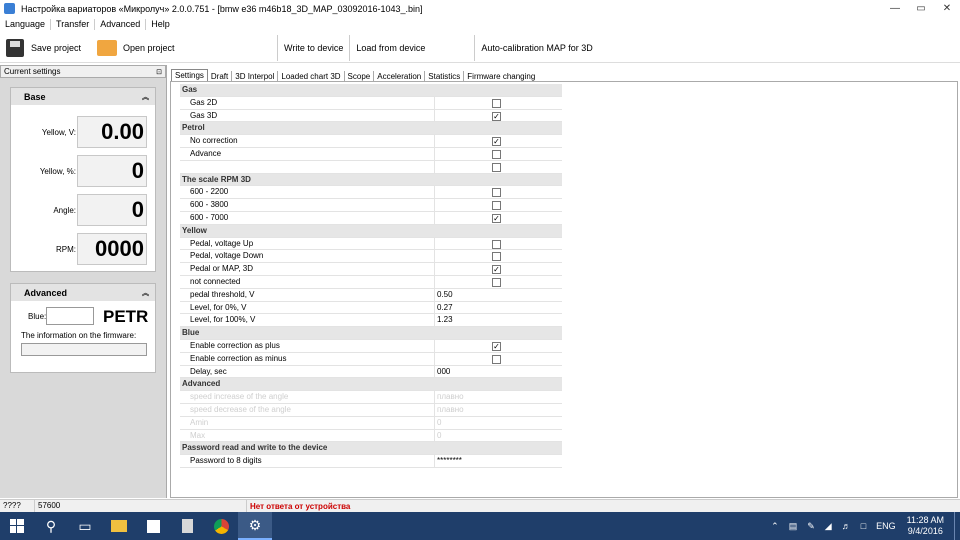 Image resolution: width=960 pixels, height=540 pixels. Describe the element at coordinates (160, 72) in the screenshot. I see `pin-icon: ⊡` at that location.